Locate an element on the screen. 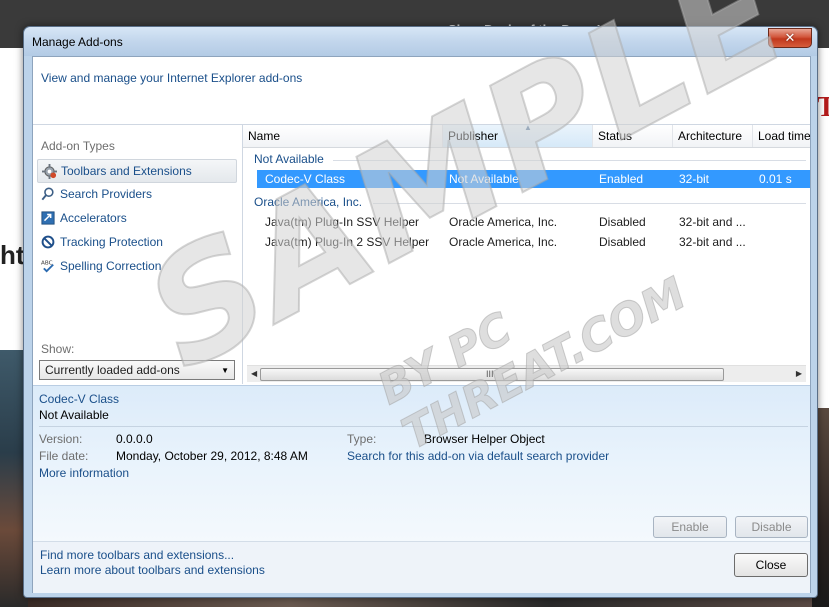 The height and width of the screenshot is (607, 829). horizontal-scrollbar: ◀ III ▶ is located at coordinates (526, 373).